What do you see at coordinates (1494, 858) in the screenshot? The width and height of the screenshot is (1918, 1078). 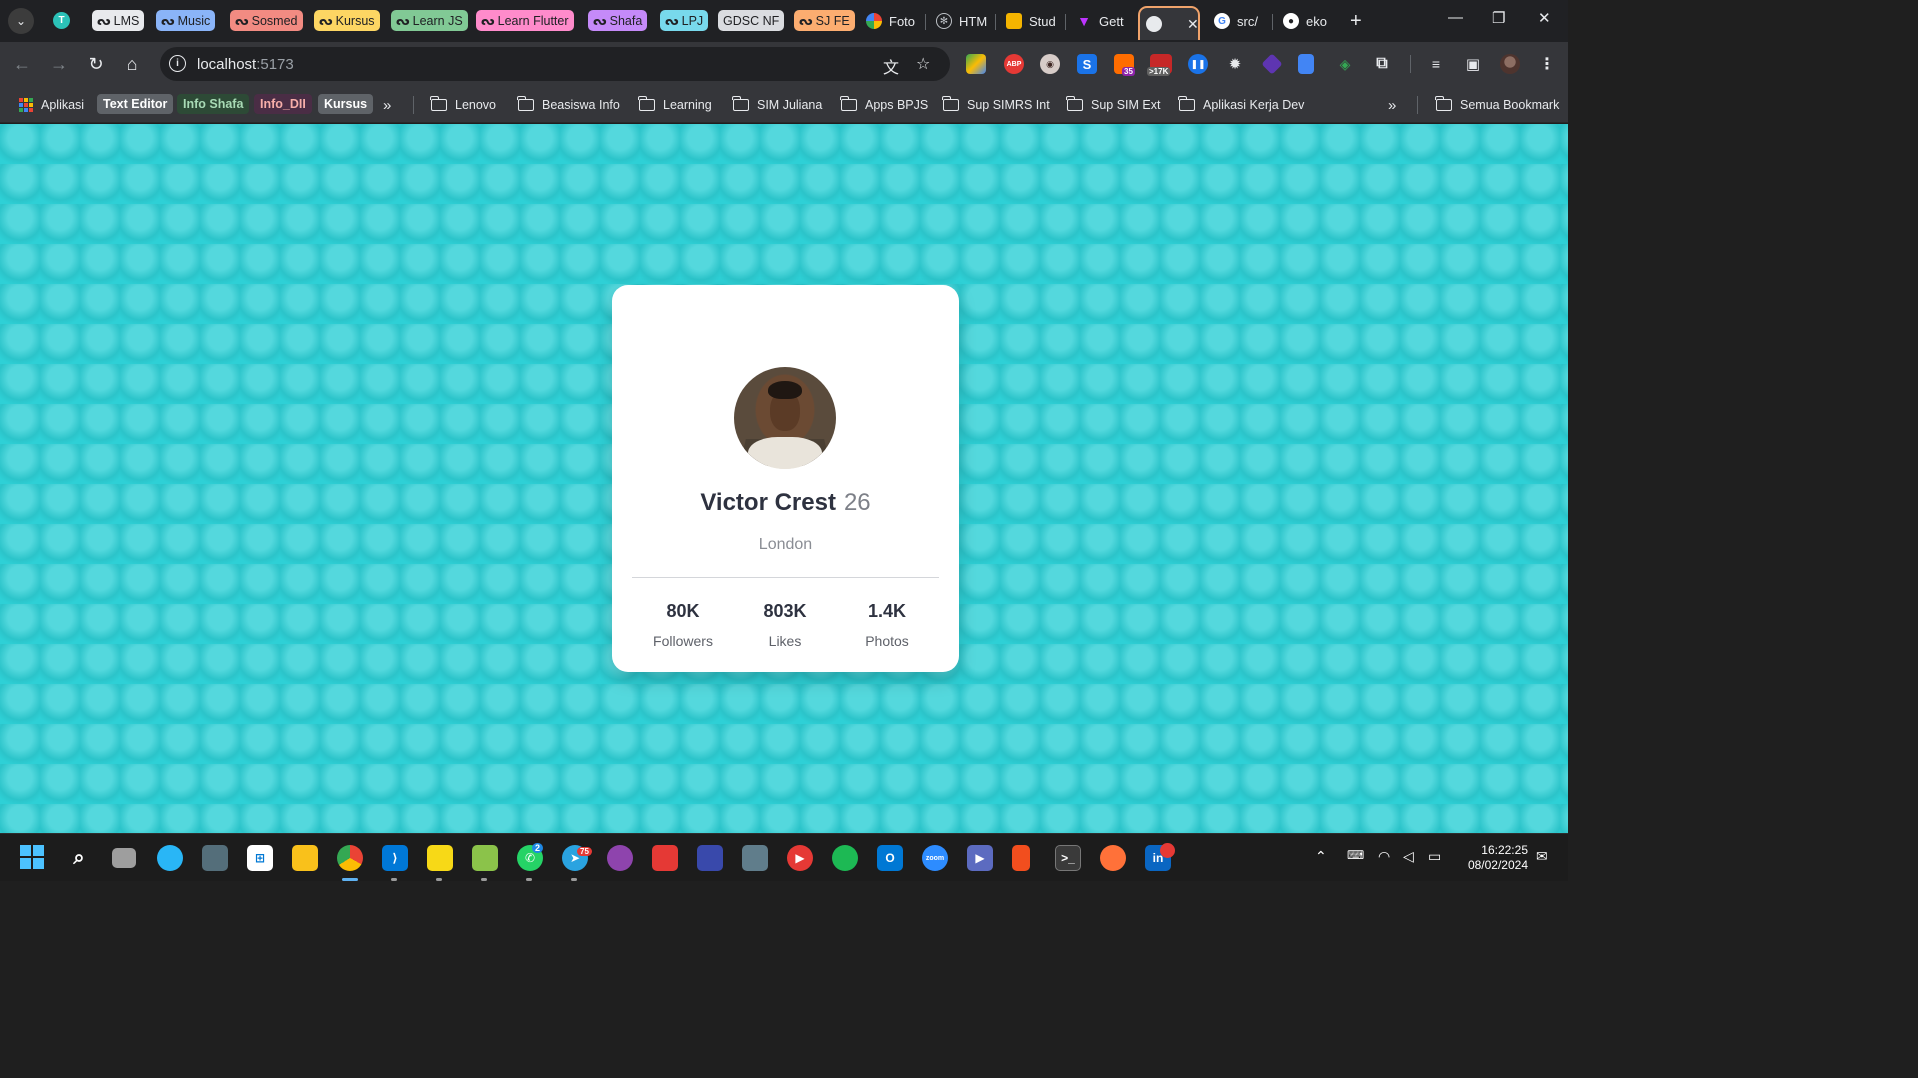 I see `clock: 16:22:25 08/02/2024` at bounding box center [1494, 858].